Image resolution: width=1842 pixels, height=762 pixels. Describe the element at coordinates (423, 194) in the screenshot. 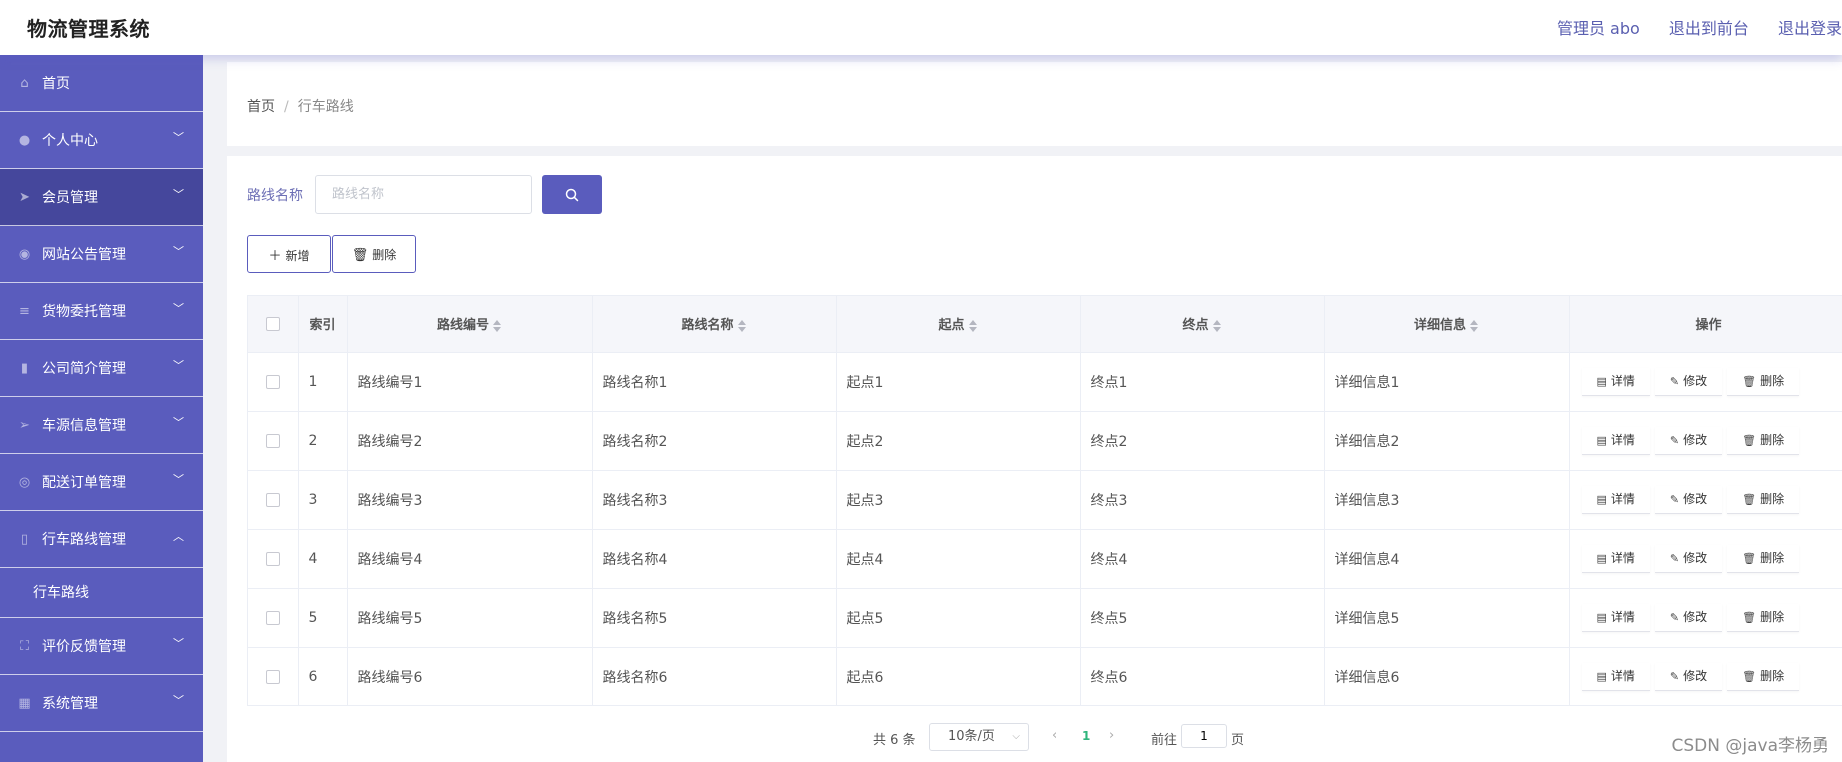

I see `search-input` at that location.